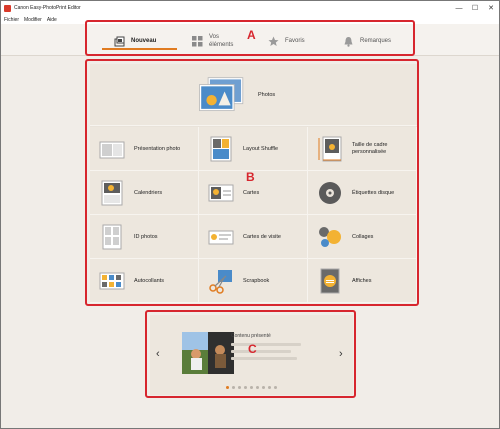  I want to click on window-title: Canon Easy-PhotoPrint Editor, so click(47, 8).